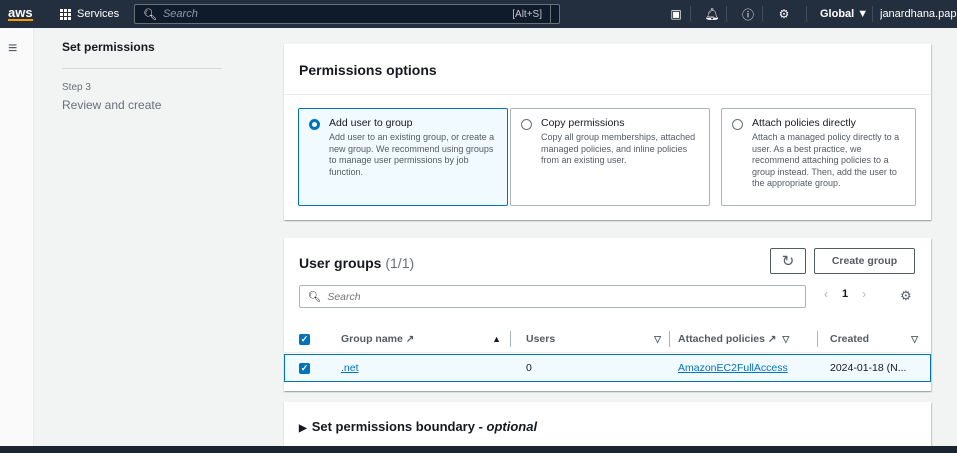 Image resolution: width=957 pixels, height=453 pixels. What do you see at coordinates (740, 339) in the screenshot?
I see `col-attached-policies: Attached policies ↗ ▽` at bounding box center [740, 339].